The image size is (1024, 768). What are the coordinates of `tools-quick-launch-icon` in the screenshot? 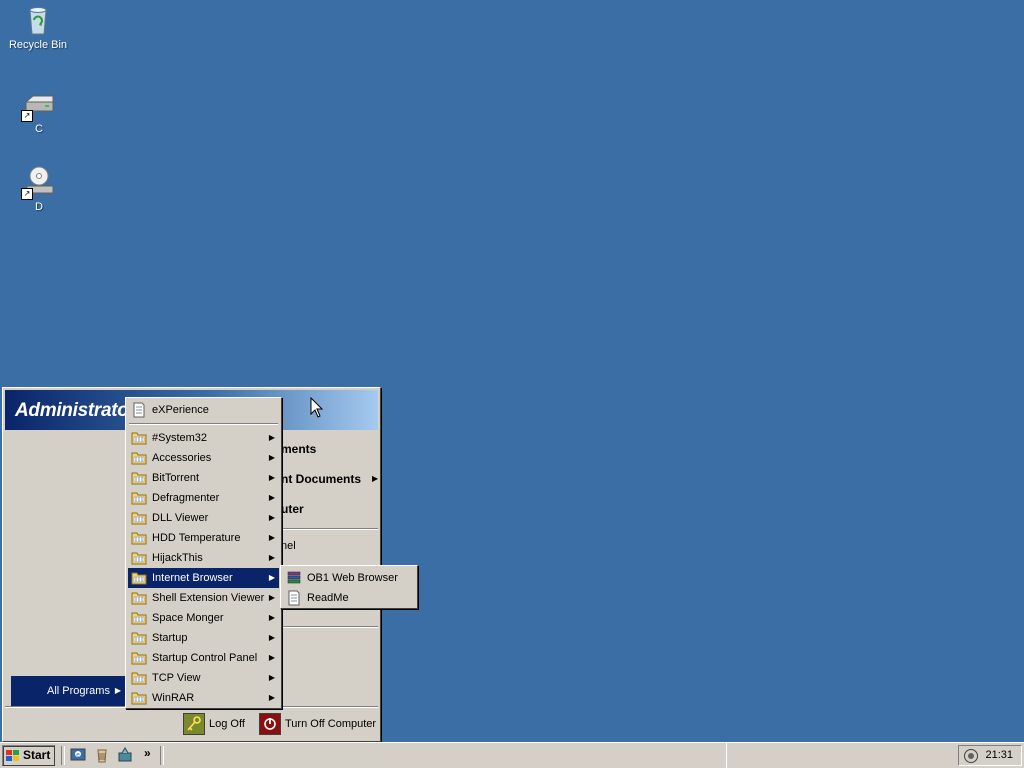 It's located at (125, 755).